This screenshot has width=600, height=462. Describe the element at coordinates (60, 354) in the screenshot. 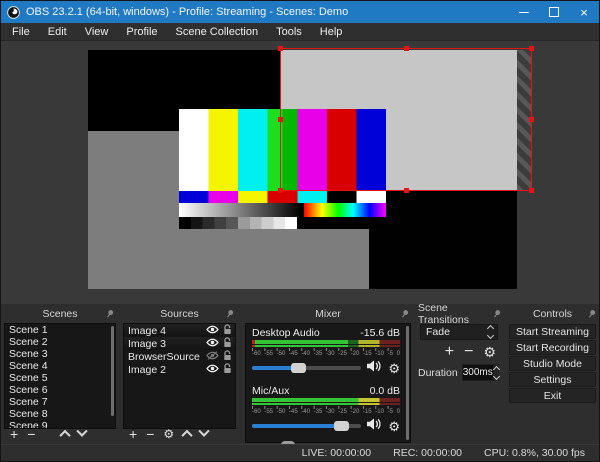

I see `scene-item: Scene 3` at that location.